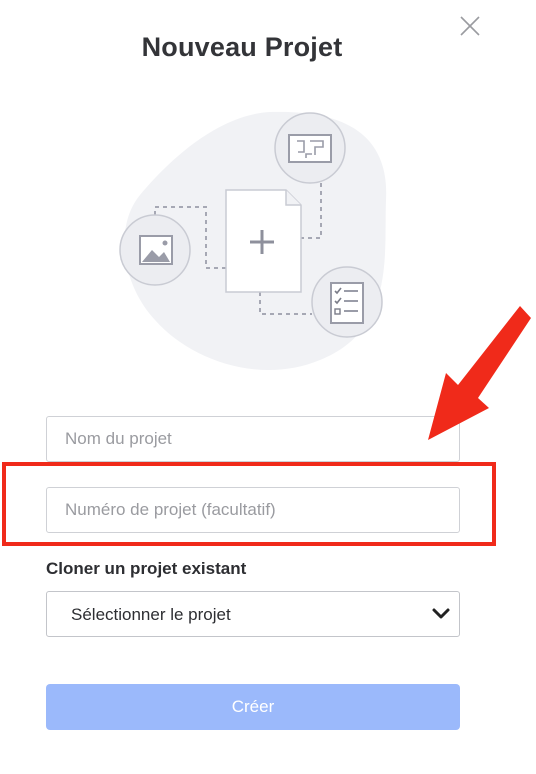 This screenshot has height=774, width=536. Describe the element at coordinates (242, 47) in the screenshot. I see `dialog-title: Nouveau Projet` at that location.